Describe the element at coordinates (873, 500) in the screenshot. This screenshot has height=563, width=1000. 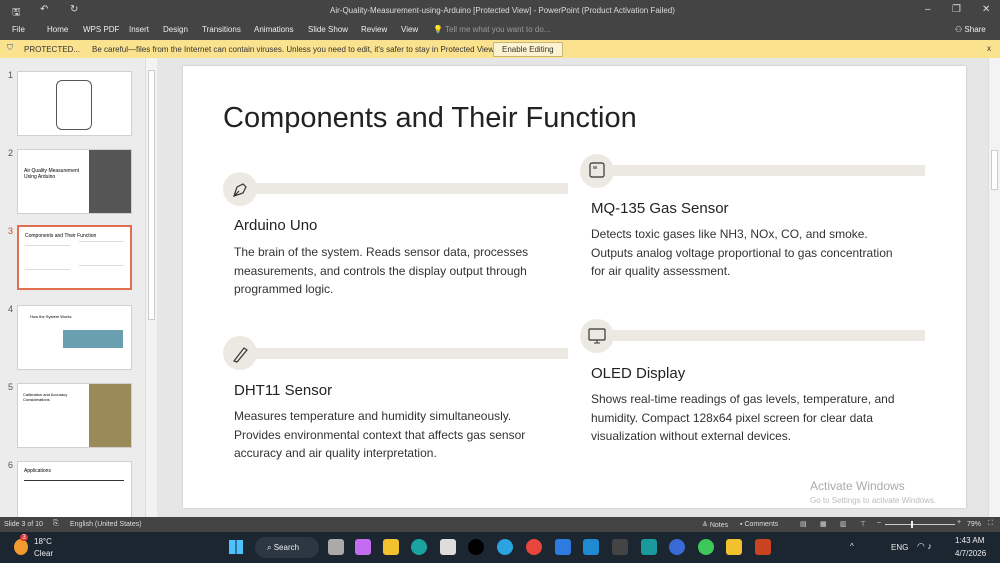
I see `activate-windows-hint: Go to Settings to activate Windows.` at that location.